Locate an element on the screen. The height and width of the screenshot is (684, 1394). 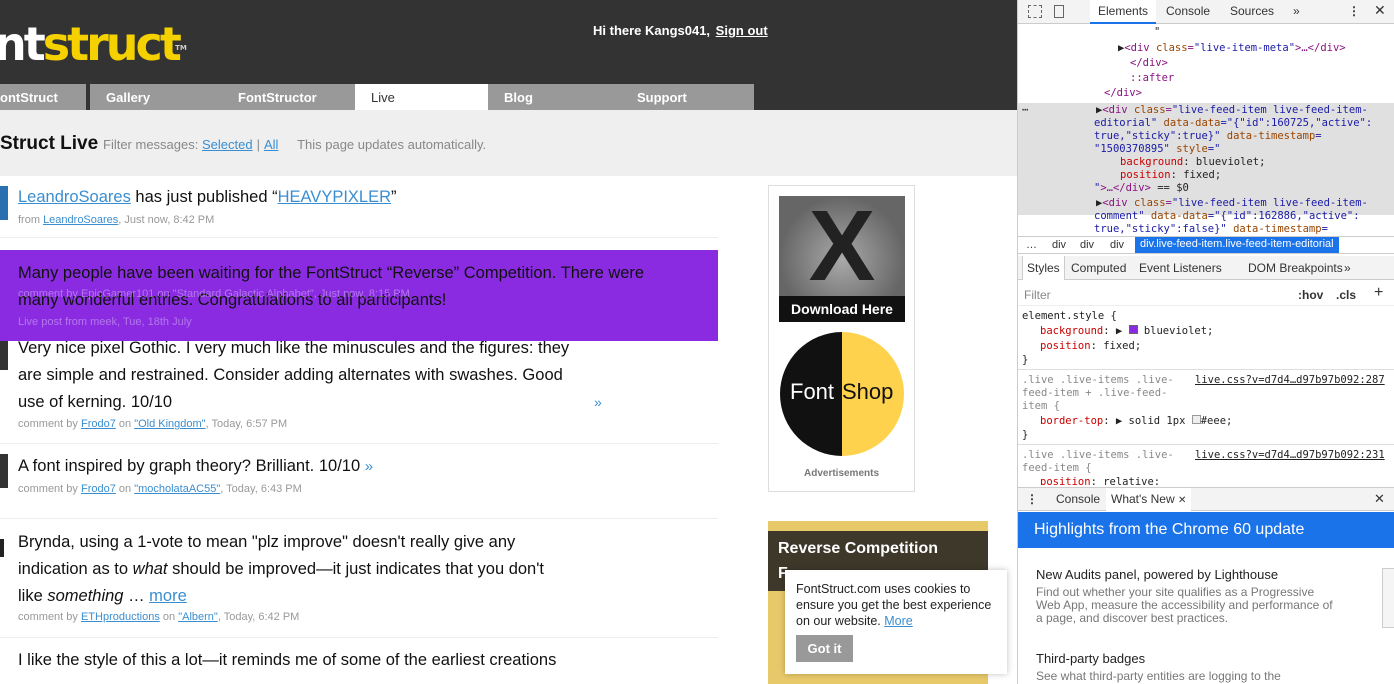
nav-tab-support: Support is located at coordinates (687, 97).